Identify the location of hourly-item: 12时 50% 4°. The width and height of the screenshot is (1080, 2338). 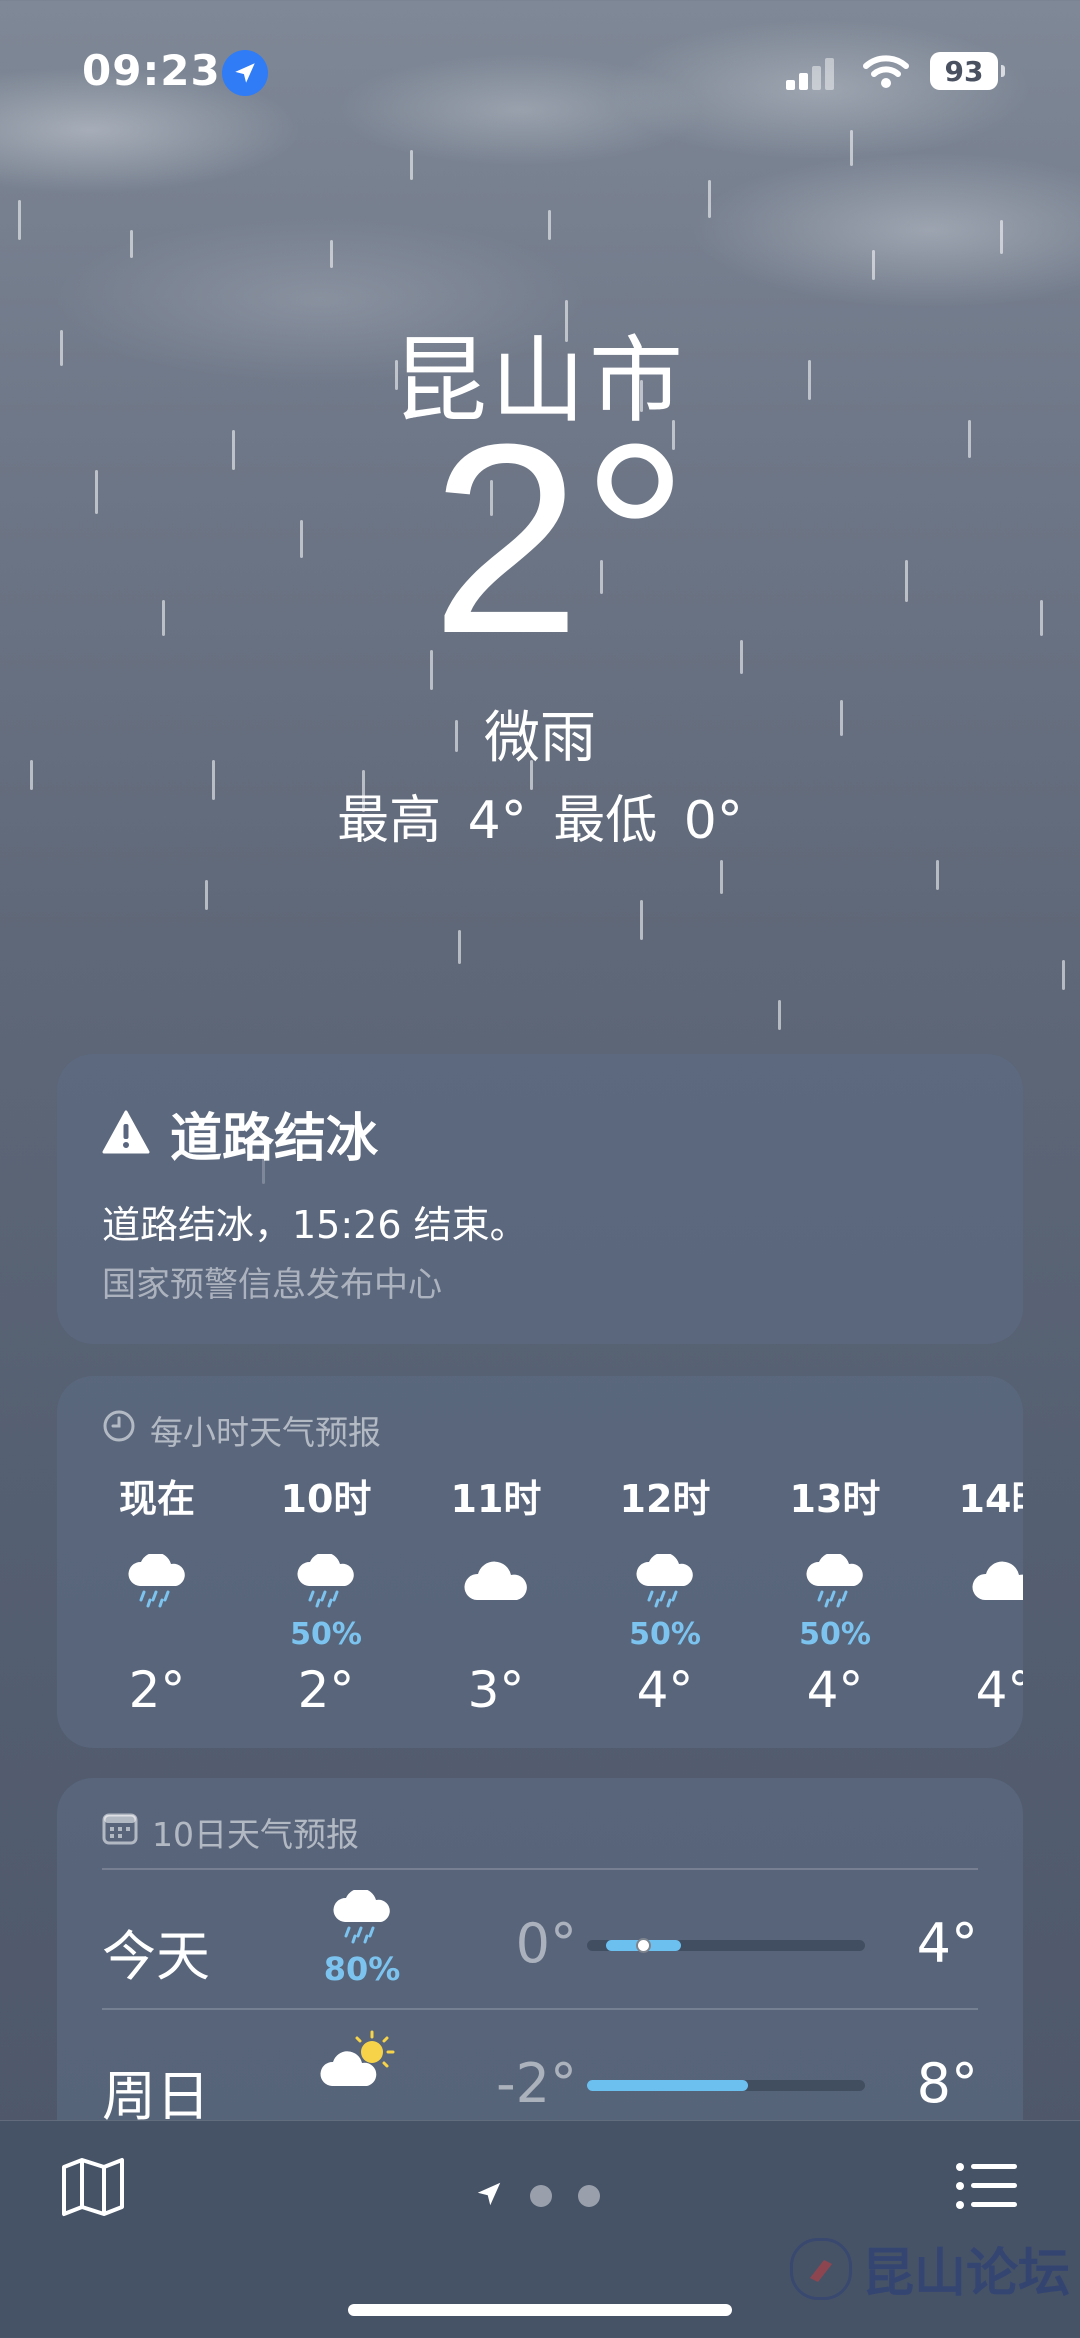
(665, 1593).